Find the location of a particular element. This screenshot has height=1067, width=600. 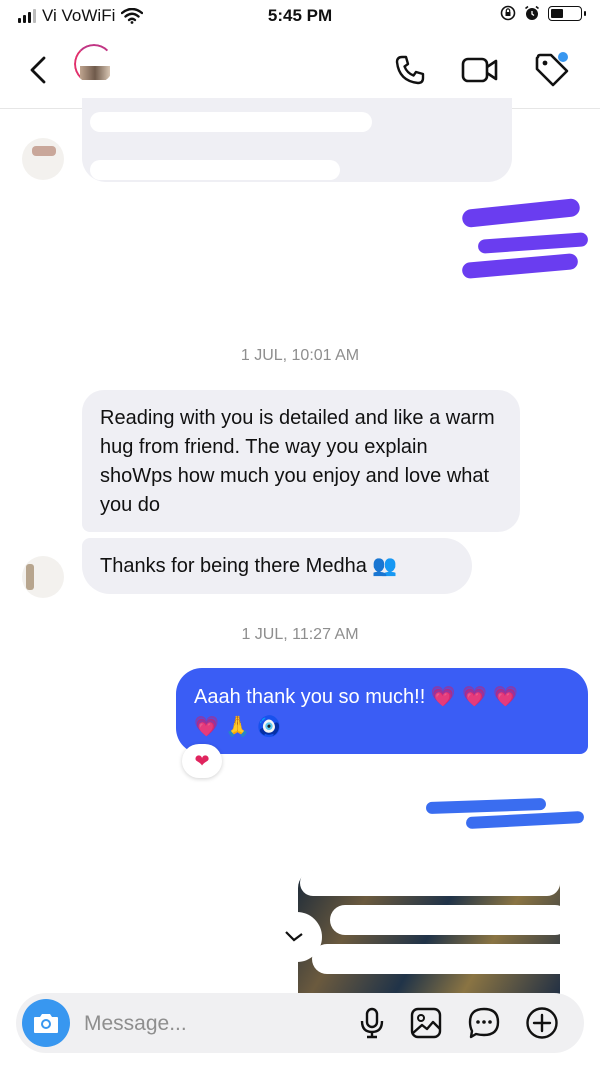

audio-call-button is located at coordinates (410, 70).